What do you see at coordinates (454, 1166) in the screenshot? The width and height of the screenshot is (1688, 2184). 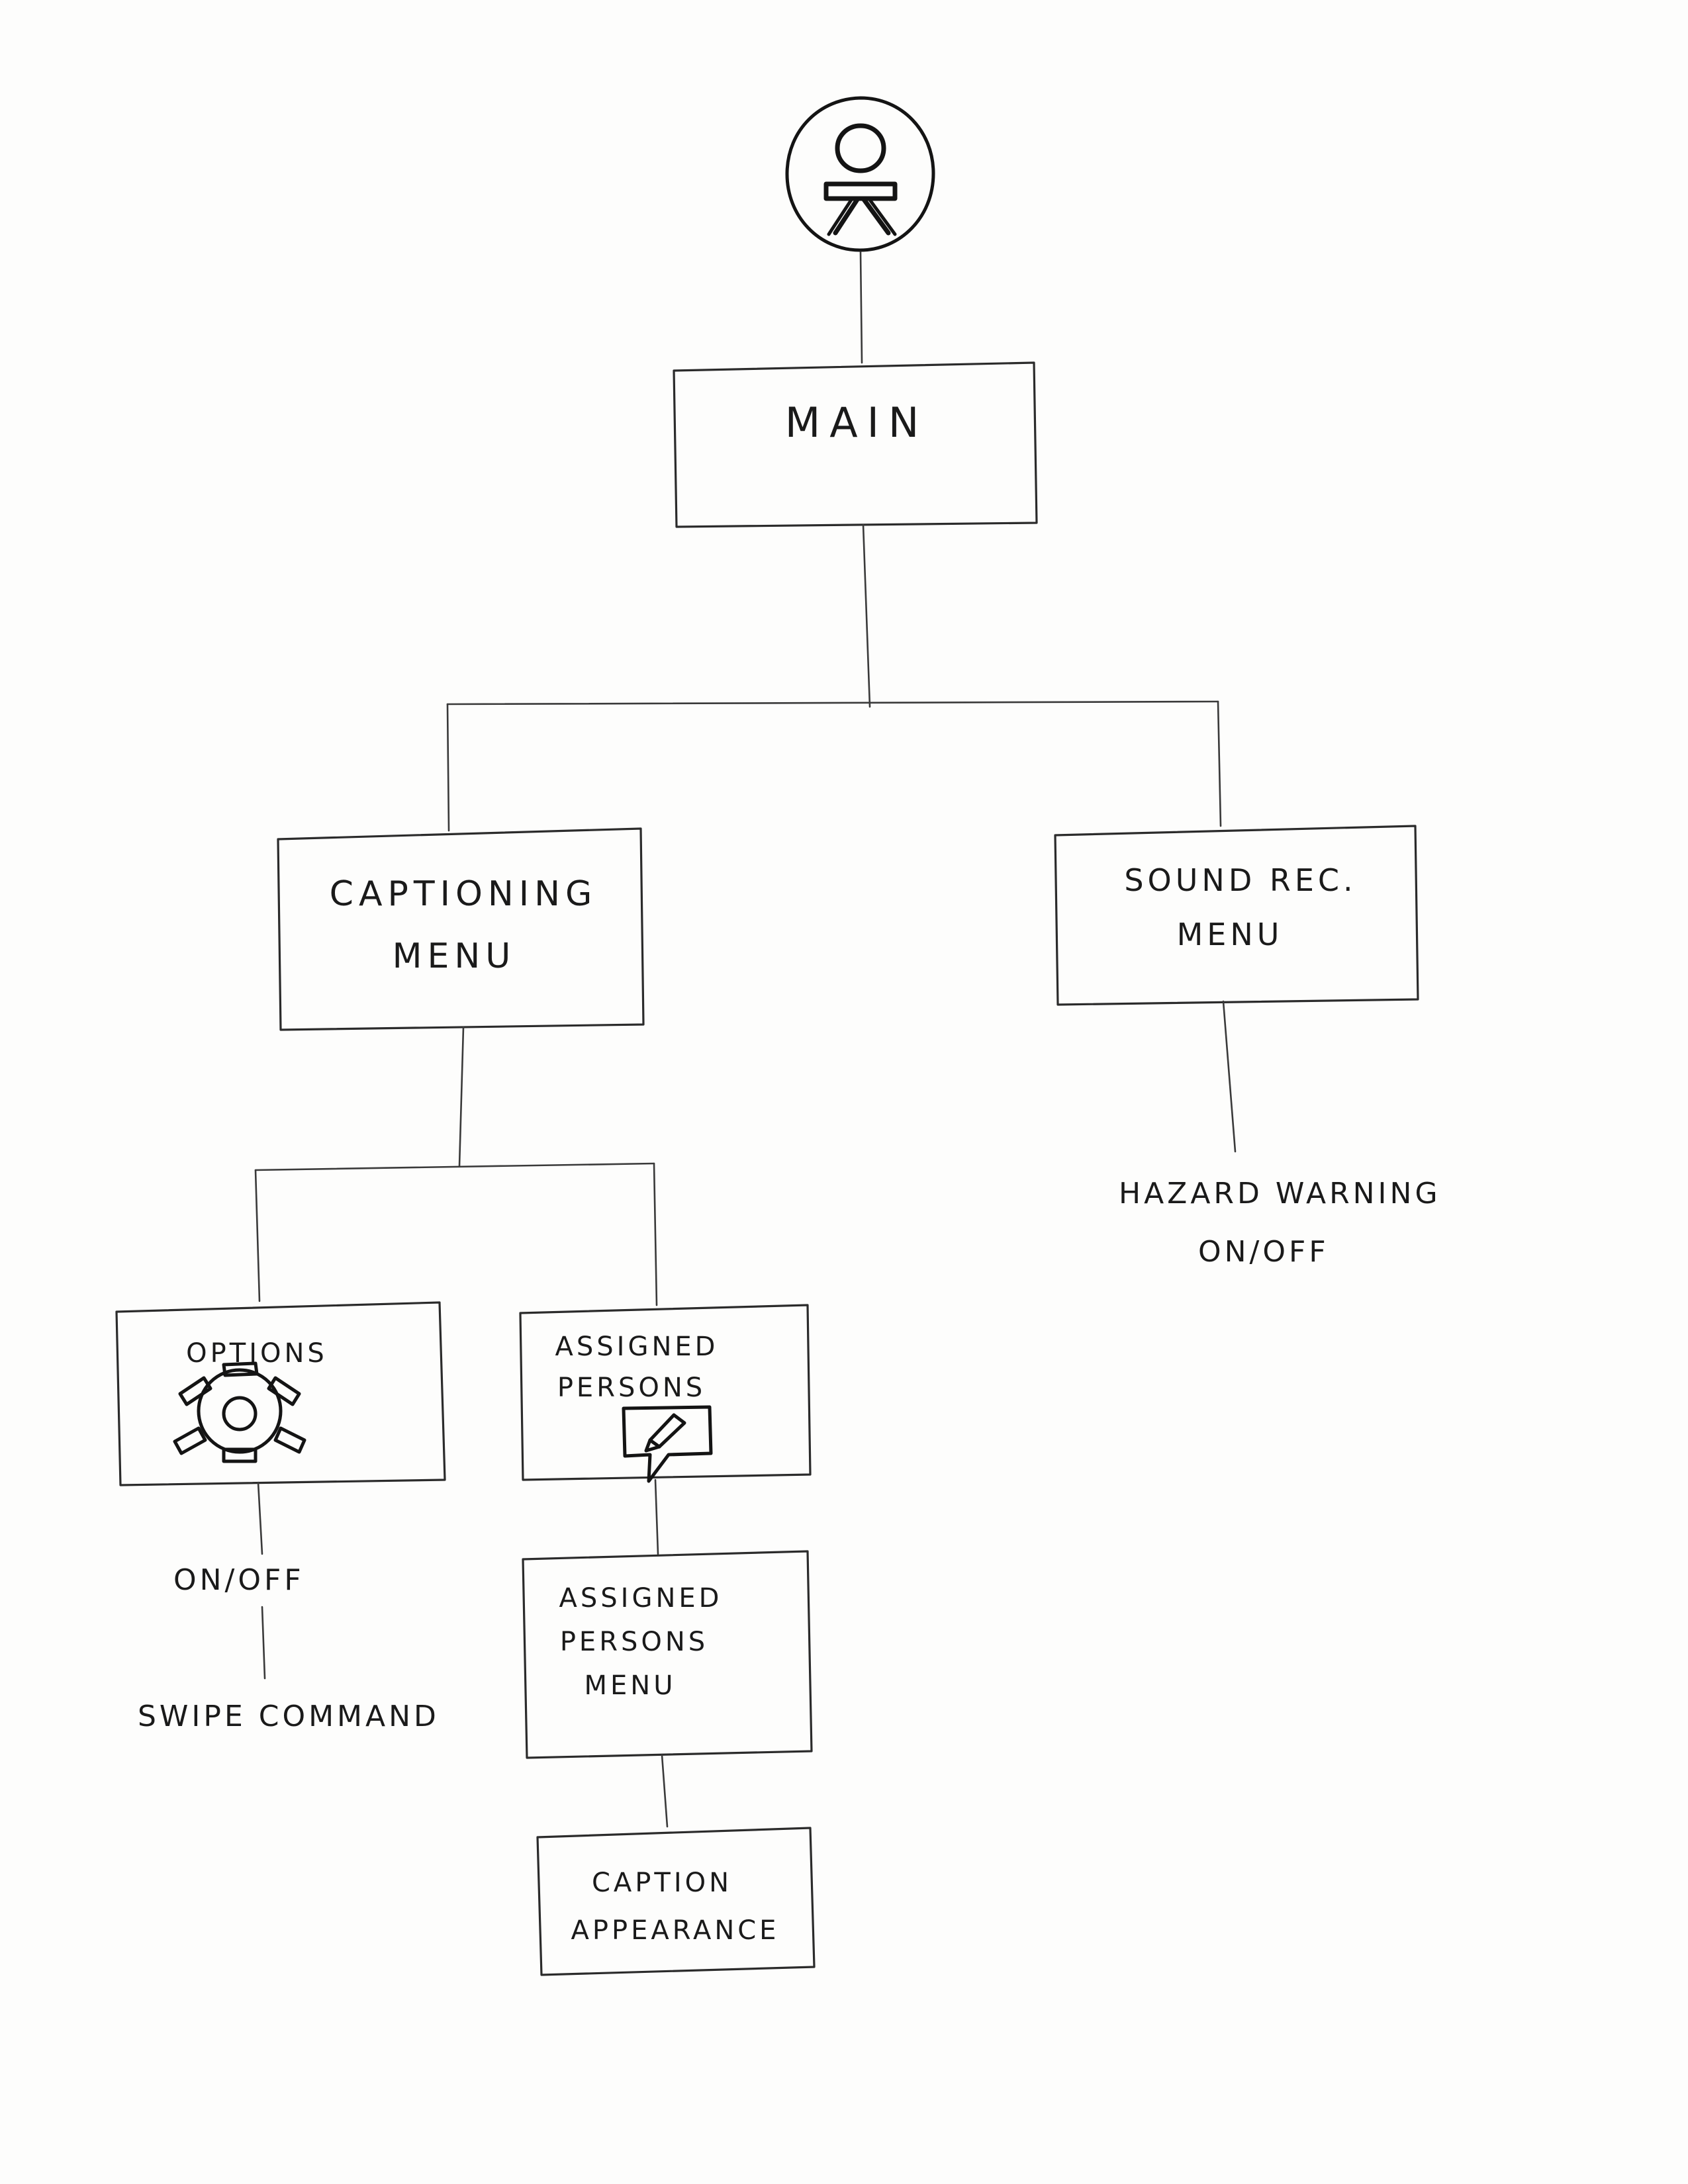 I see `branch-bus-level2` at bounding box center [454, 1166].